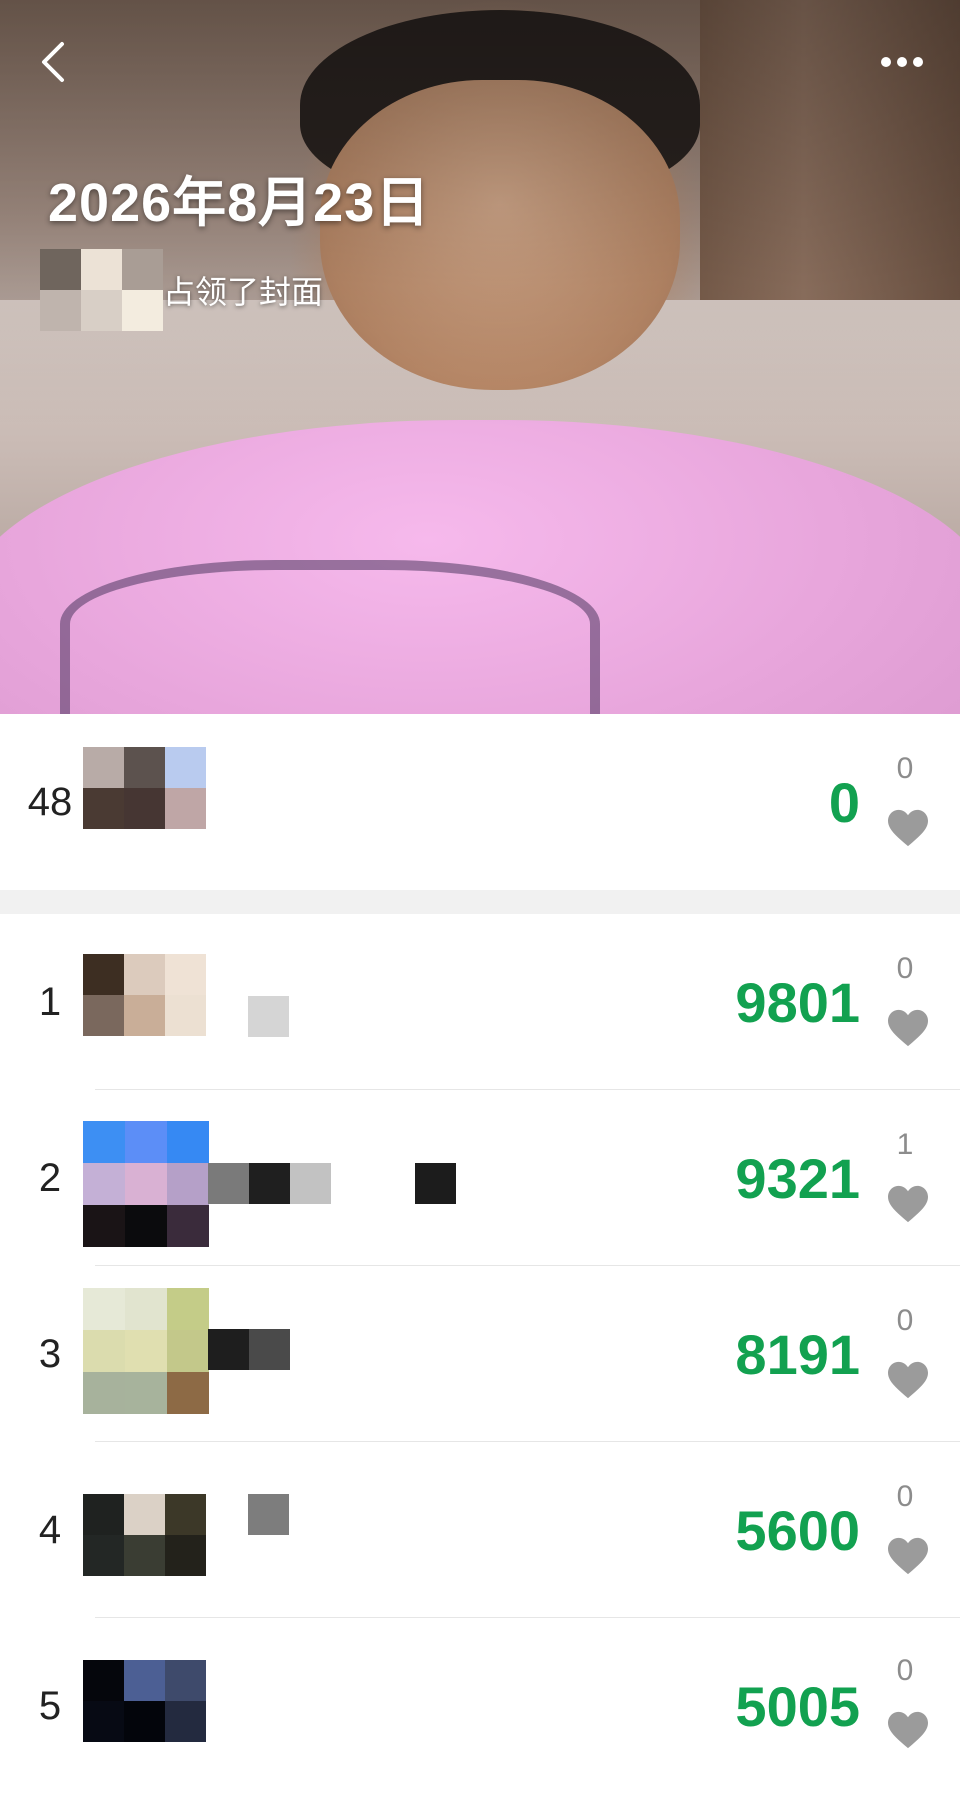 This screenshot has width=960, height=1793. I want to click on back-button, so click(54, 62).